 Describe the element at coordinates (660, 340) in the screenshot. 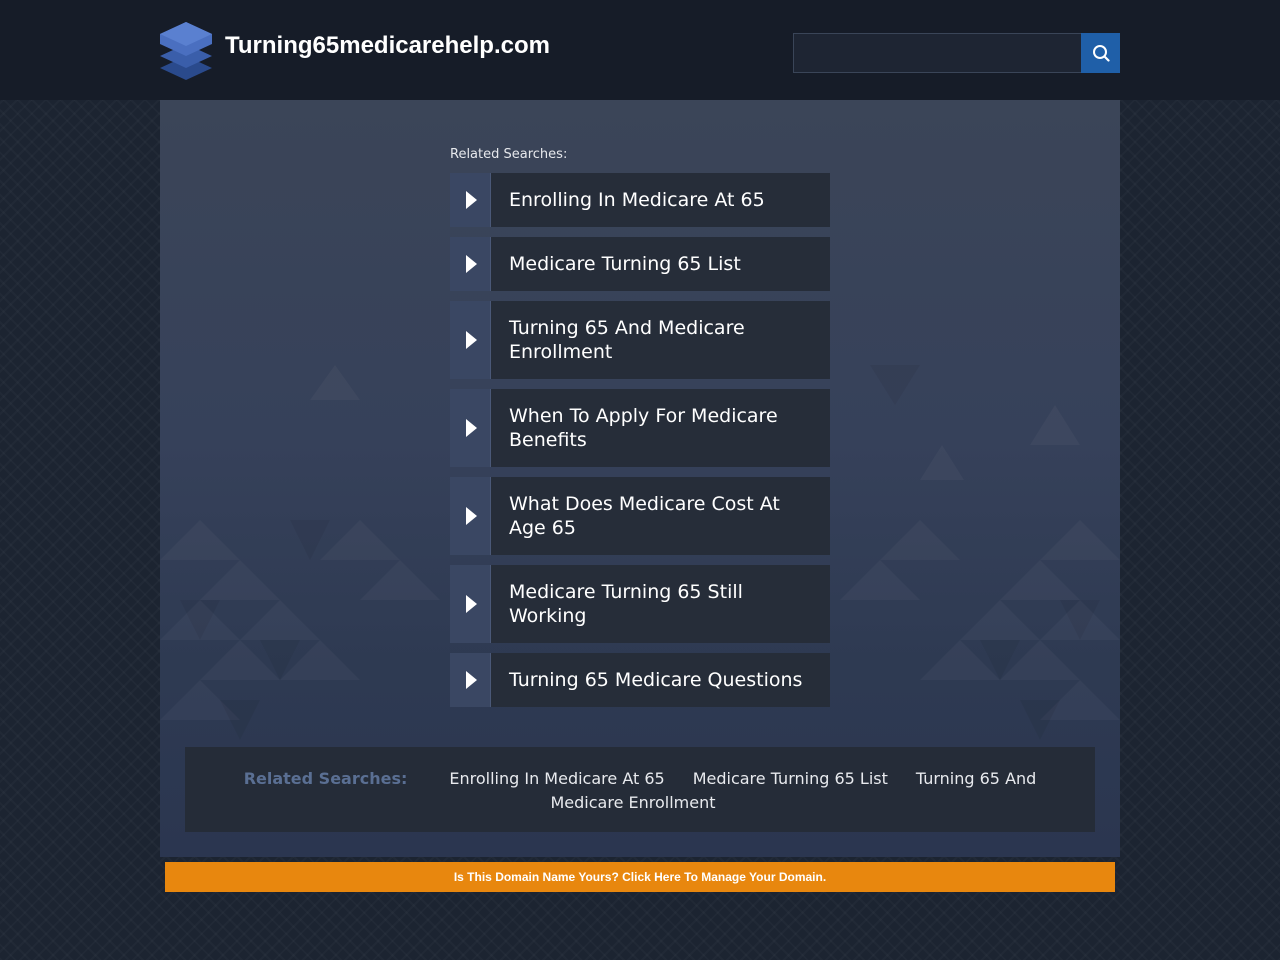

I see `related-link-label: Turning 65 And Medicare Enrollment` at that location.